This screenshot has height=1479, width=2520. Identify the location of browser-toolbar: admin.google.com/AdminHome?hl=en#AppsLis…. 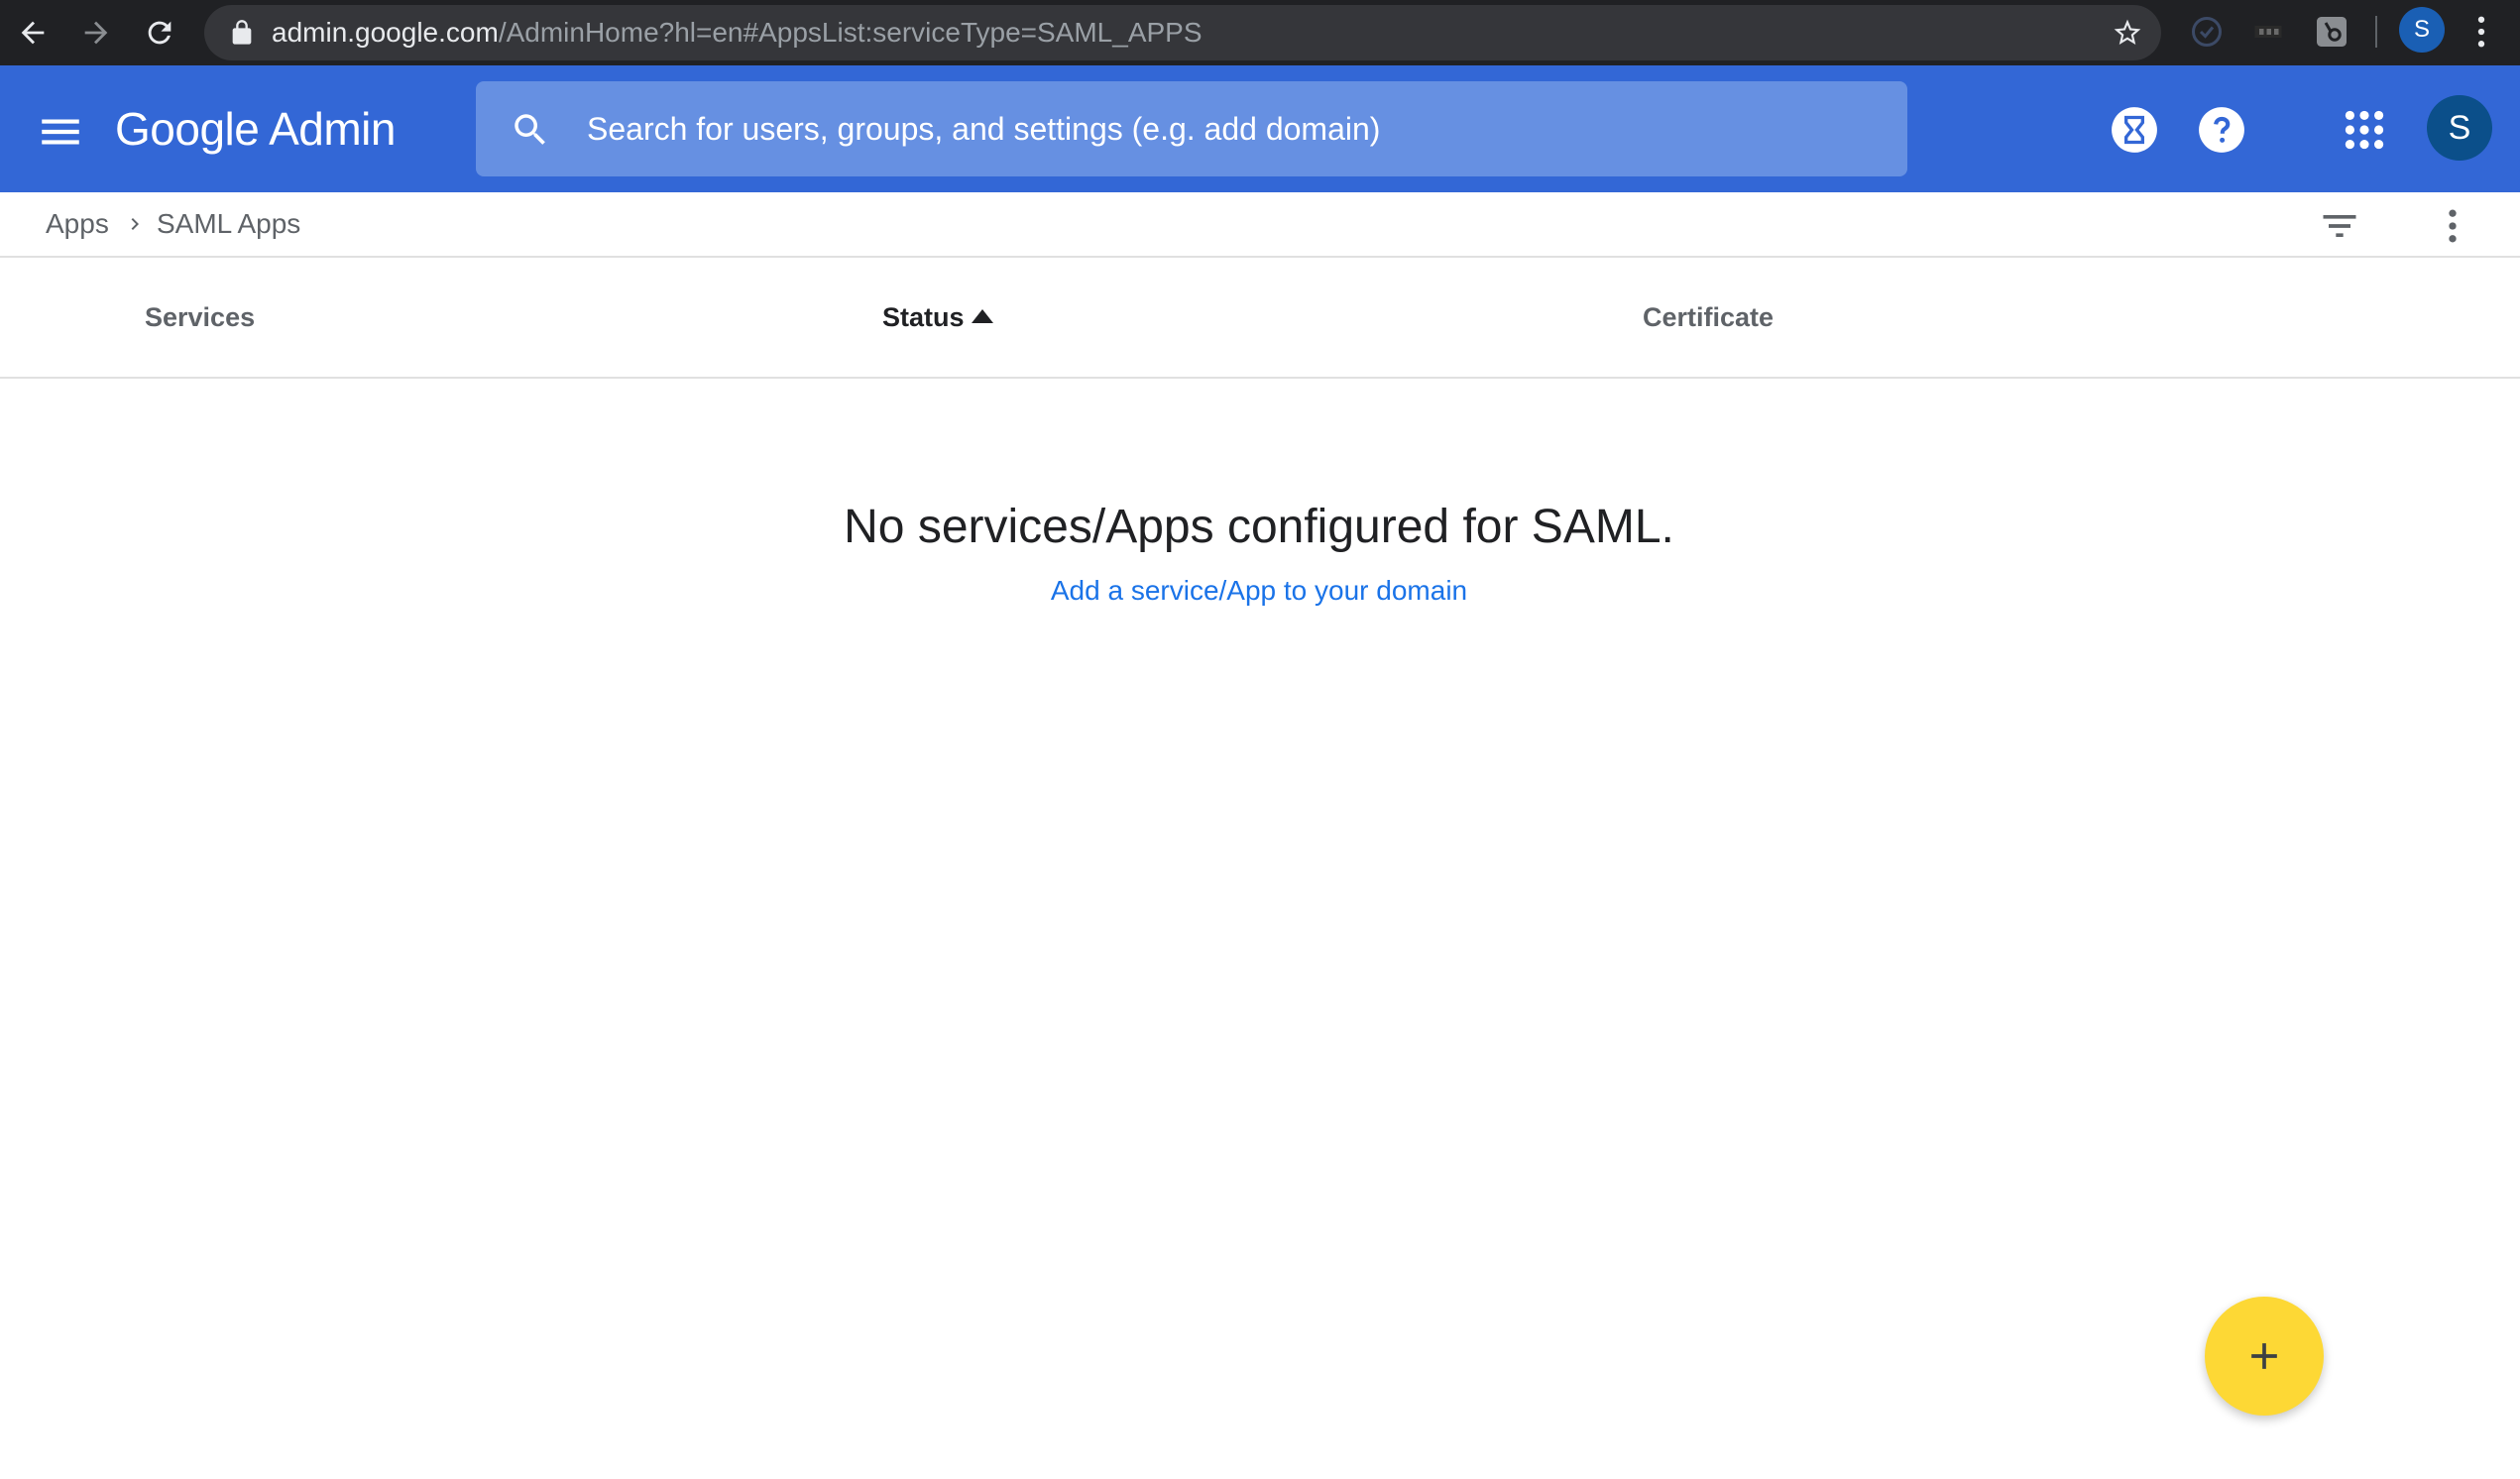
(1260, 32).